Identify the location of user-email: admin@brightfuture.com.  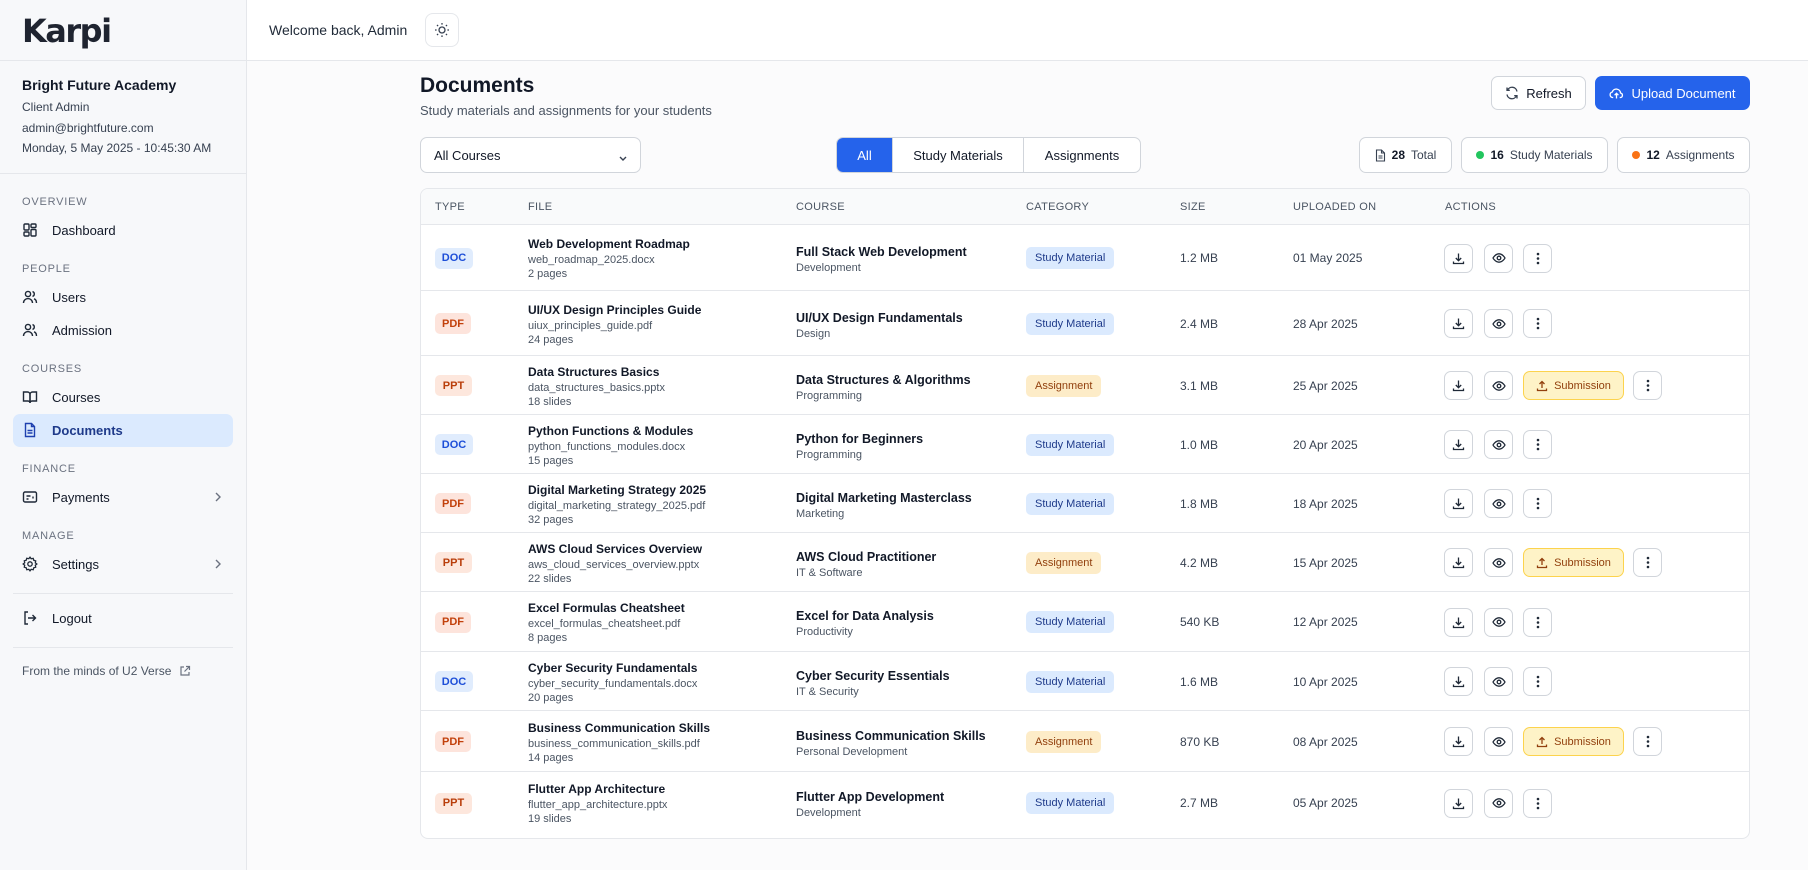
(88, 127).